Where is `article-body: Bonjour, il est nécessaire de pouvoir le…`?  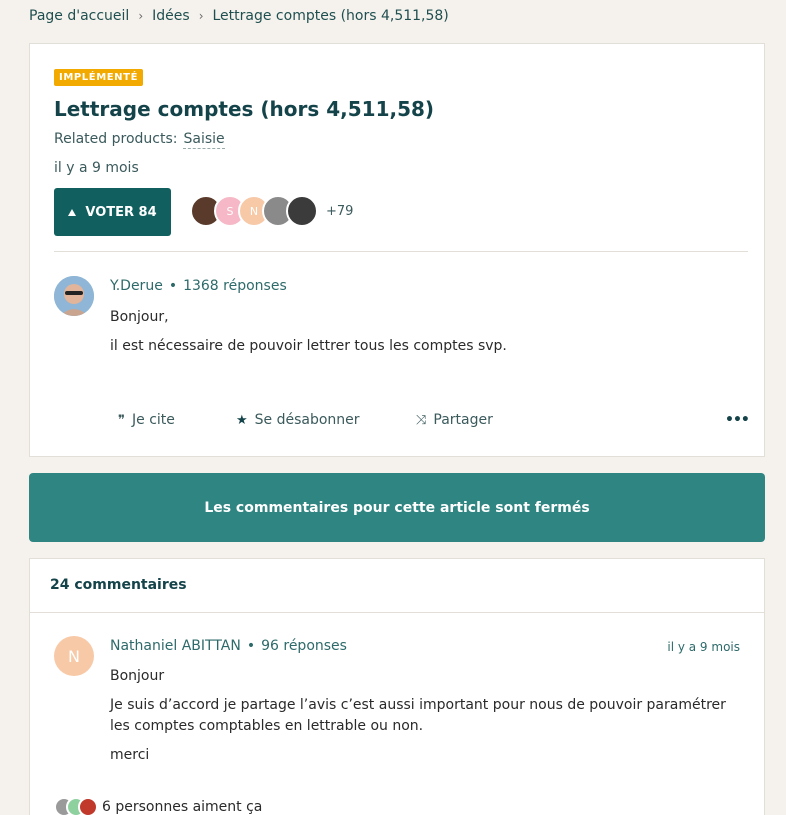 article-body: Bonjour, il est nécessaire de pouvoir le… is located at coordinates (308, 336).